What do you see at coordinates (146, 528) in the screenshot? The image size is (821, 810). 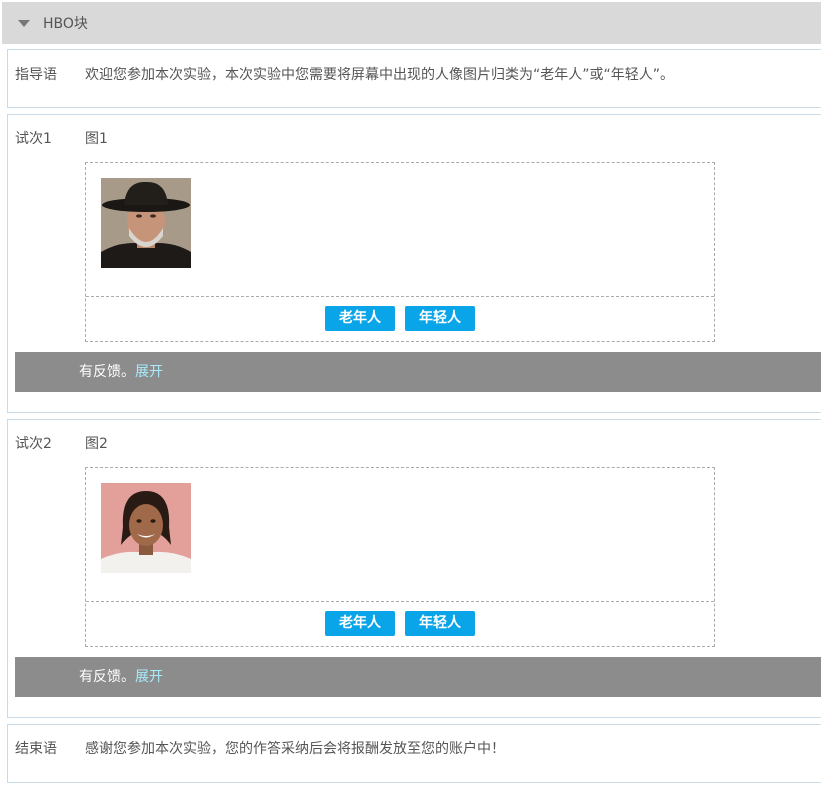 I see `young-girl-portrait` at bounding box center [146, 528].